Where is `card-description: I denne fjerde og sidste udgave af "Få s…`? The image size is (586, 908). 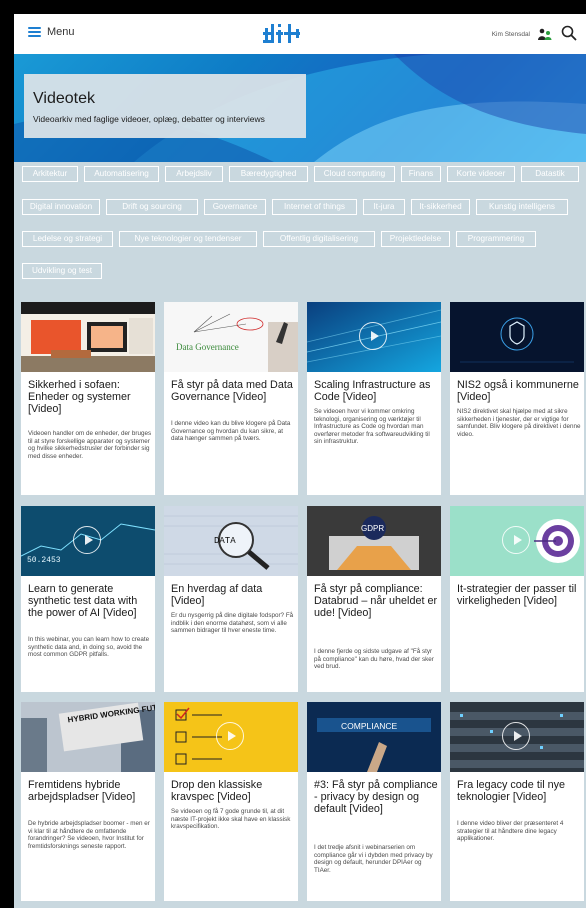
card-description: I denne fjerde og sidste udgave af "Få s… is located at coordinates (374, 659).